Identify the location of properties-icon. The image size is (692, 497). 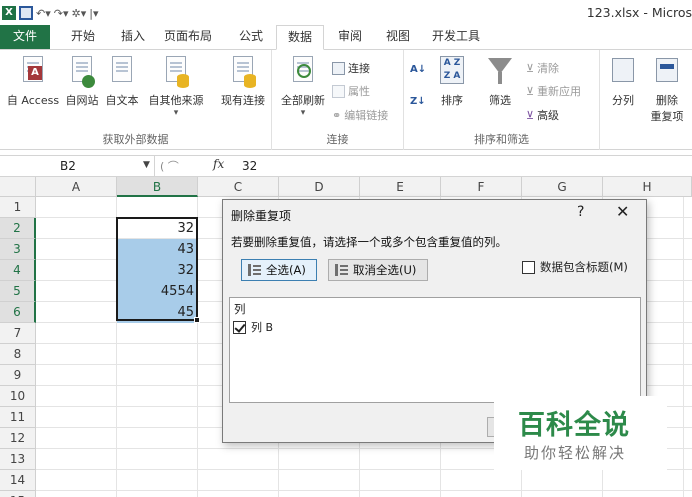
(338, 91).